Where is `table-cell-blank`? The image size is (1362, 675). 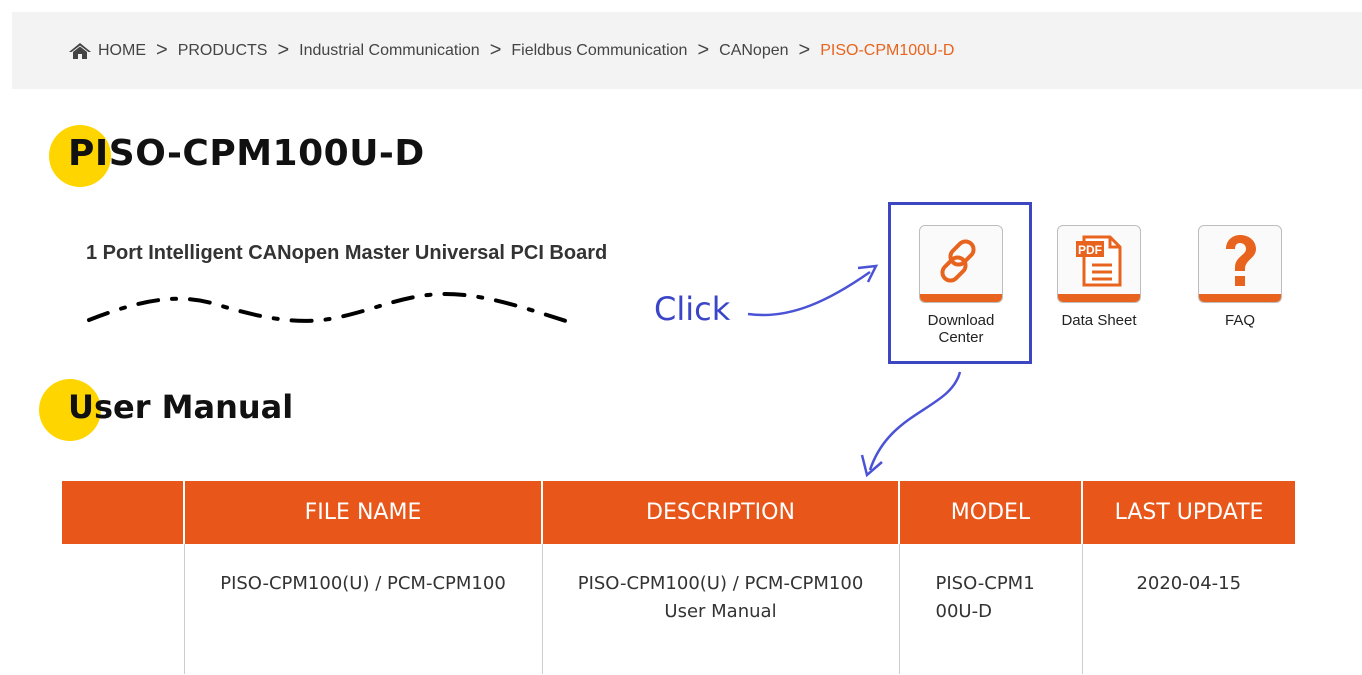 table-cell-blank is located at coordinates (123, 609).